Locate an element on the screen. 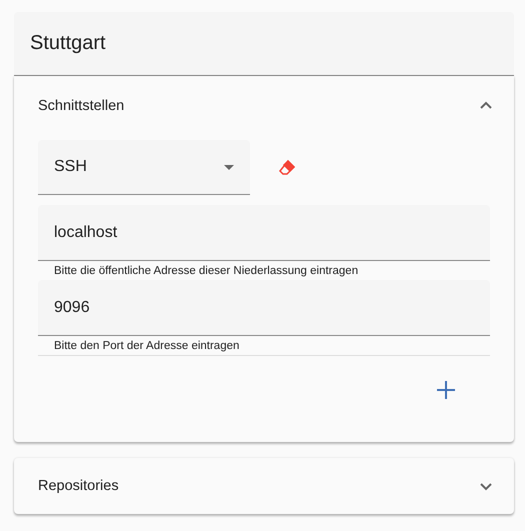 This screenshot has height=531, width=525. panel-header: Repositories is located at coordinates (264, 486).